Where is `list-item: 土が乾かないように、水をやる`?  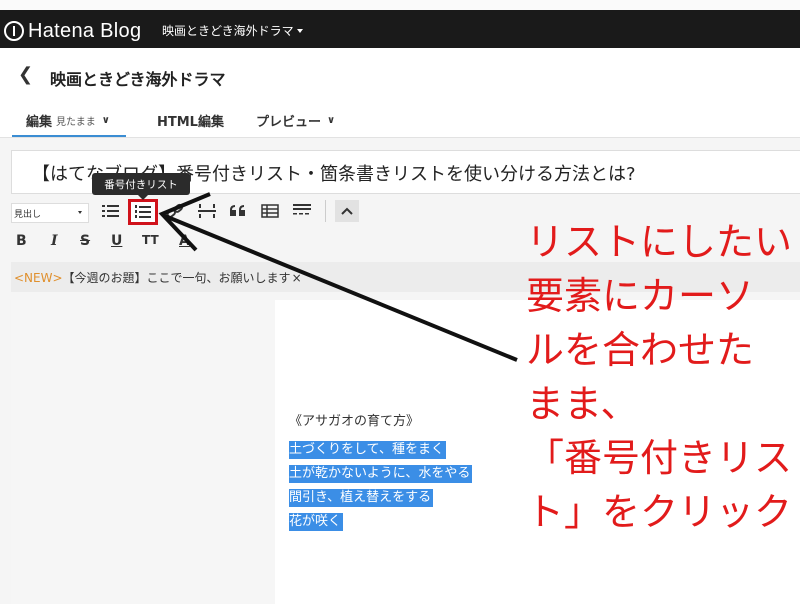
list-item: 土が乾かないように、水をやる is located at coordinates (381, 474).